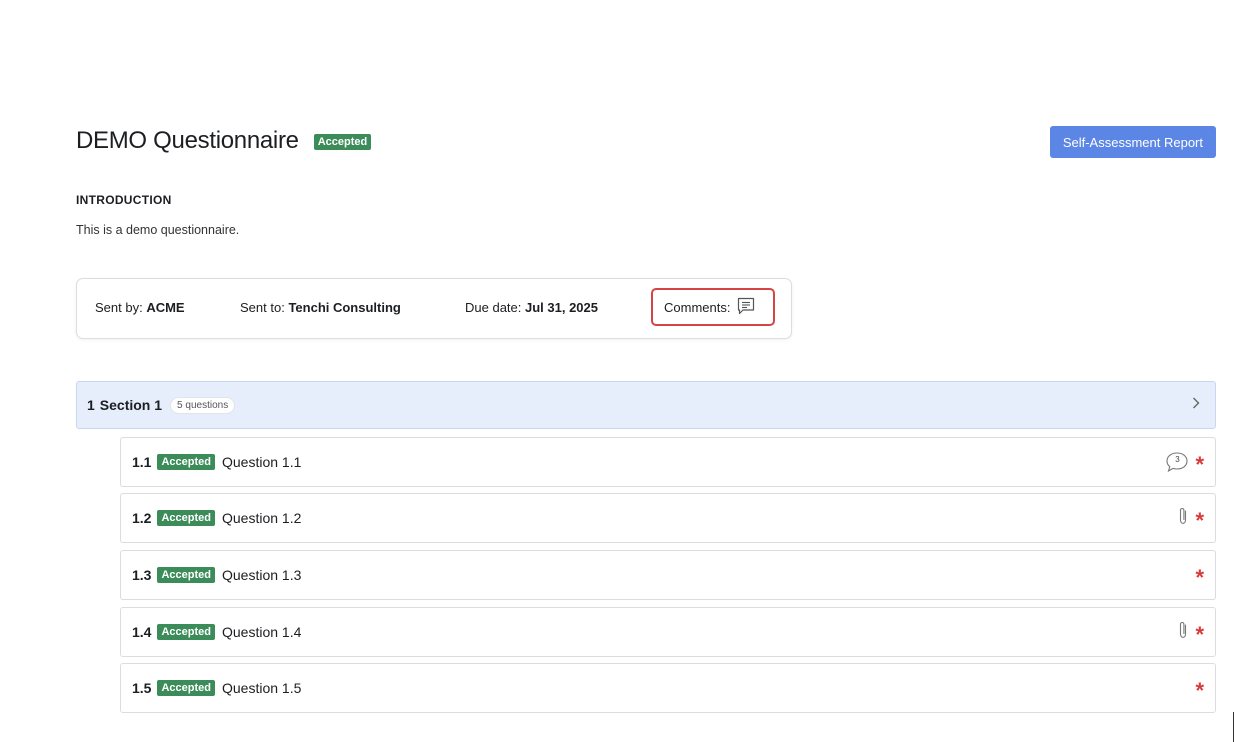 The image size is (1234, 742). What do you see at coordinates (91, 405) in the screenshot?
I see `section-number: 1` at bounding box center [91, 405].